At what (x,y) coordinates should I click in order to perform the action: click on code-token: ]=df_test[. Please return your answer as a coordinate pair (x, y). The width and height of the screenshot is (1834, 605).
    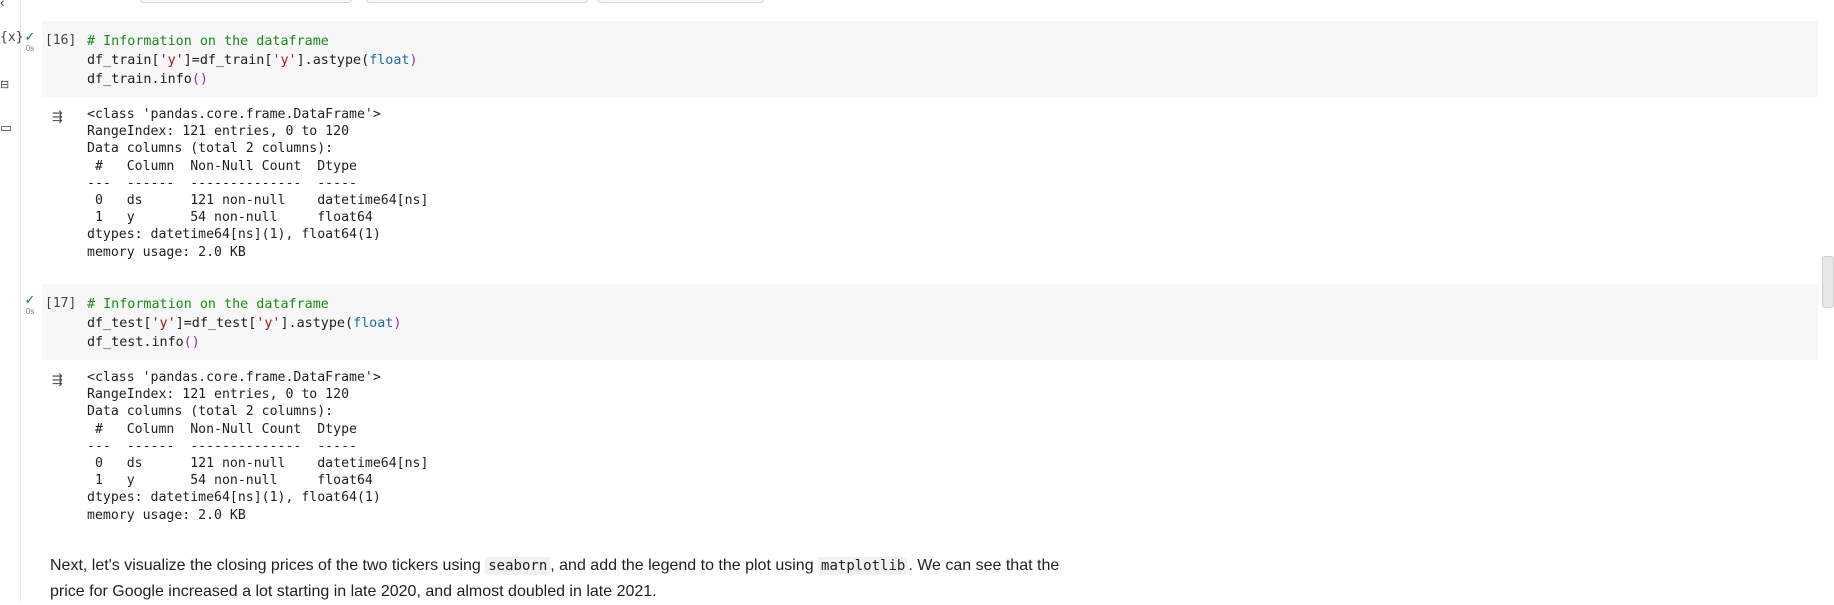
    Looking at the image, I should click on (216, 323).